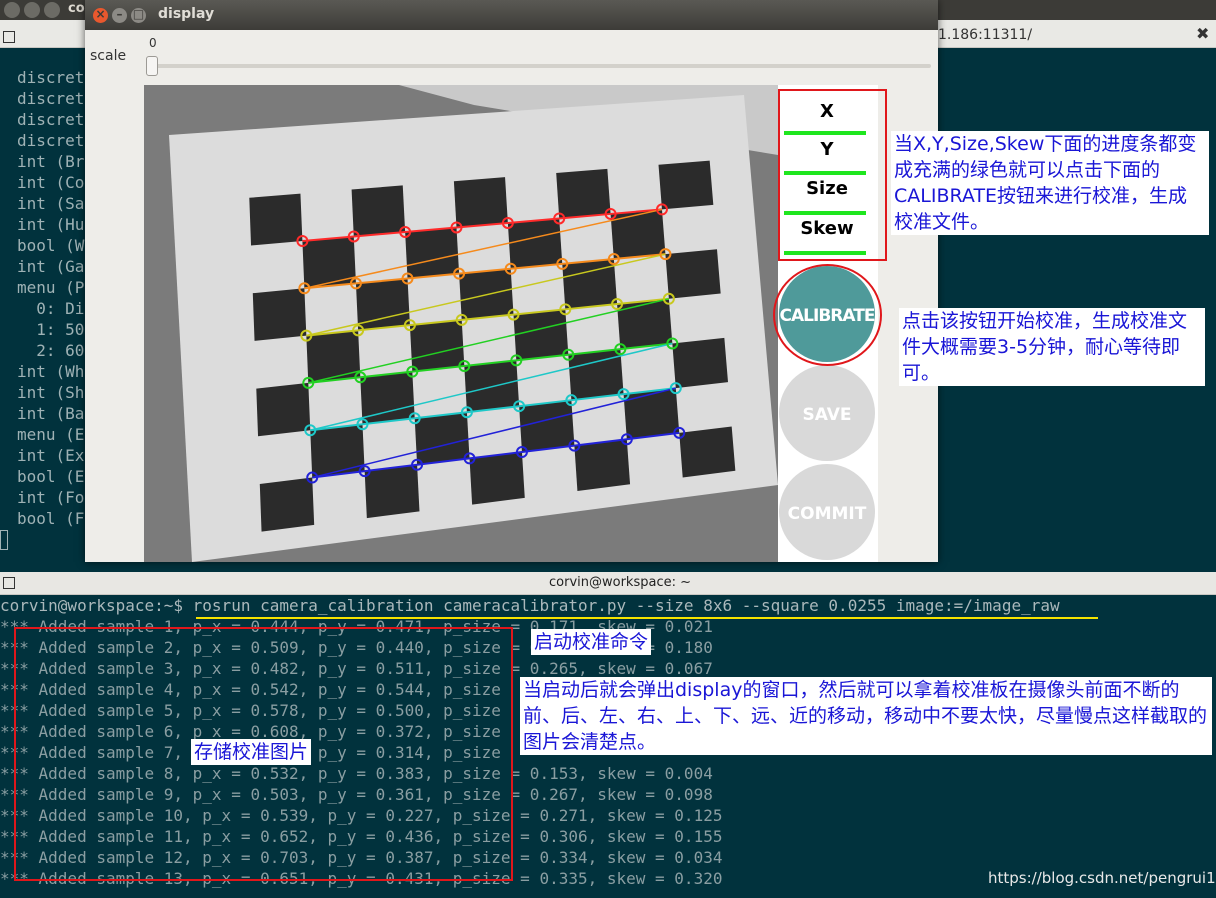 This screenshot has width=1216, height=898. What do you see at coordinates (9, 37) in the screenshot?
I see `terminal-tab-icon` at bounding box center [9, 37].